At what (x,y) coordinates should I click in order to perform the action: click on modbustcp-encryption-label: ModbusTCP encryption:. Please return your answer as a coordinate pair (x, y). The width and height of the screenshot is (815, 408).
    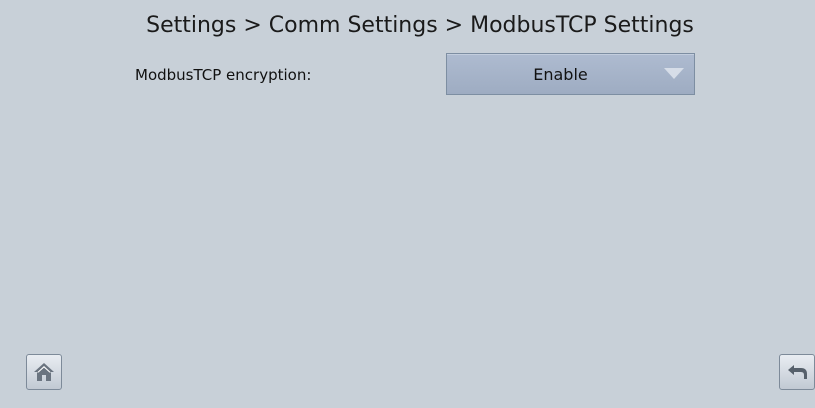
    Looking at the image, I should click on (223, 75).